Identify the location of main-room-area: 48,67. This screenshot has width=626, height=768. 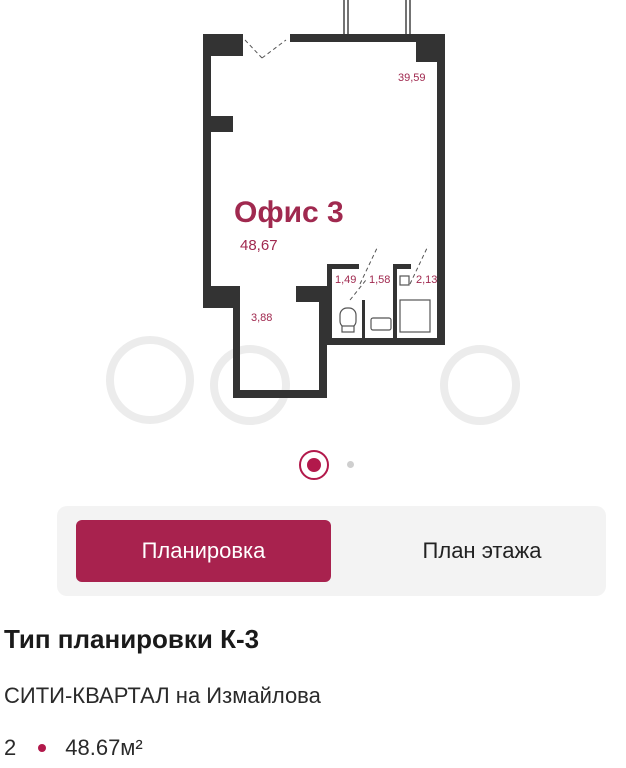
(259, 245).